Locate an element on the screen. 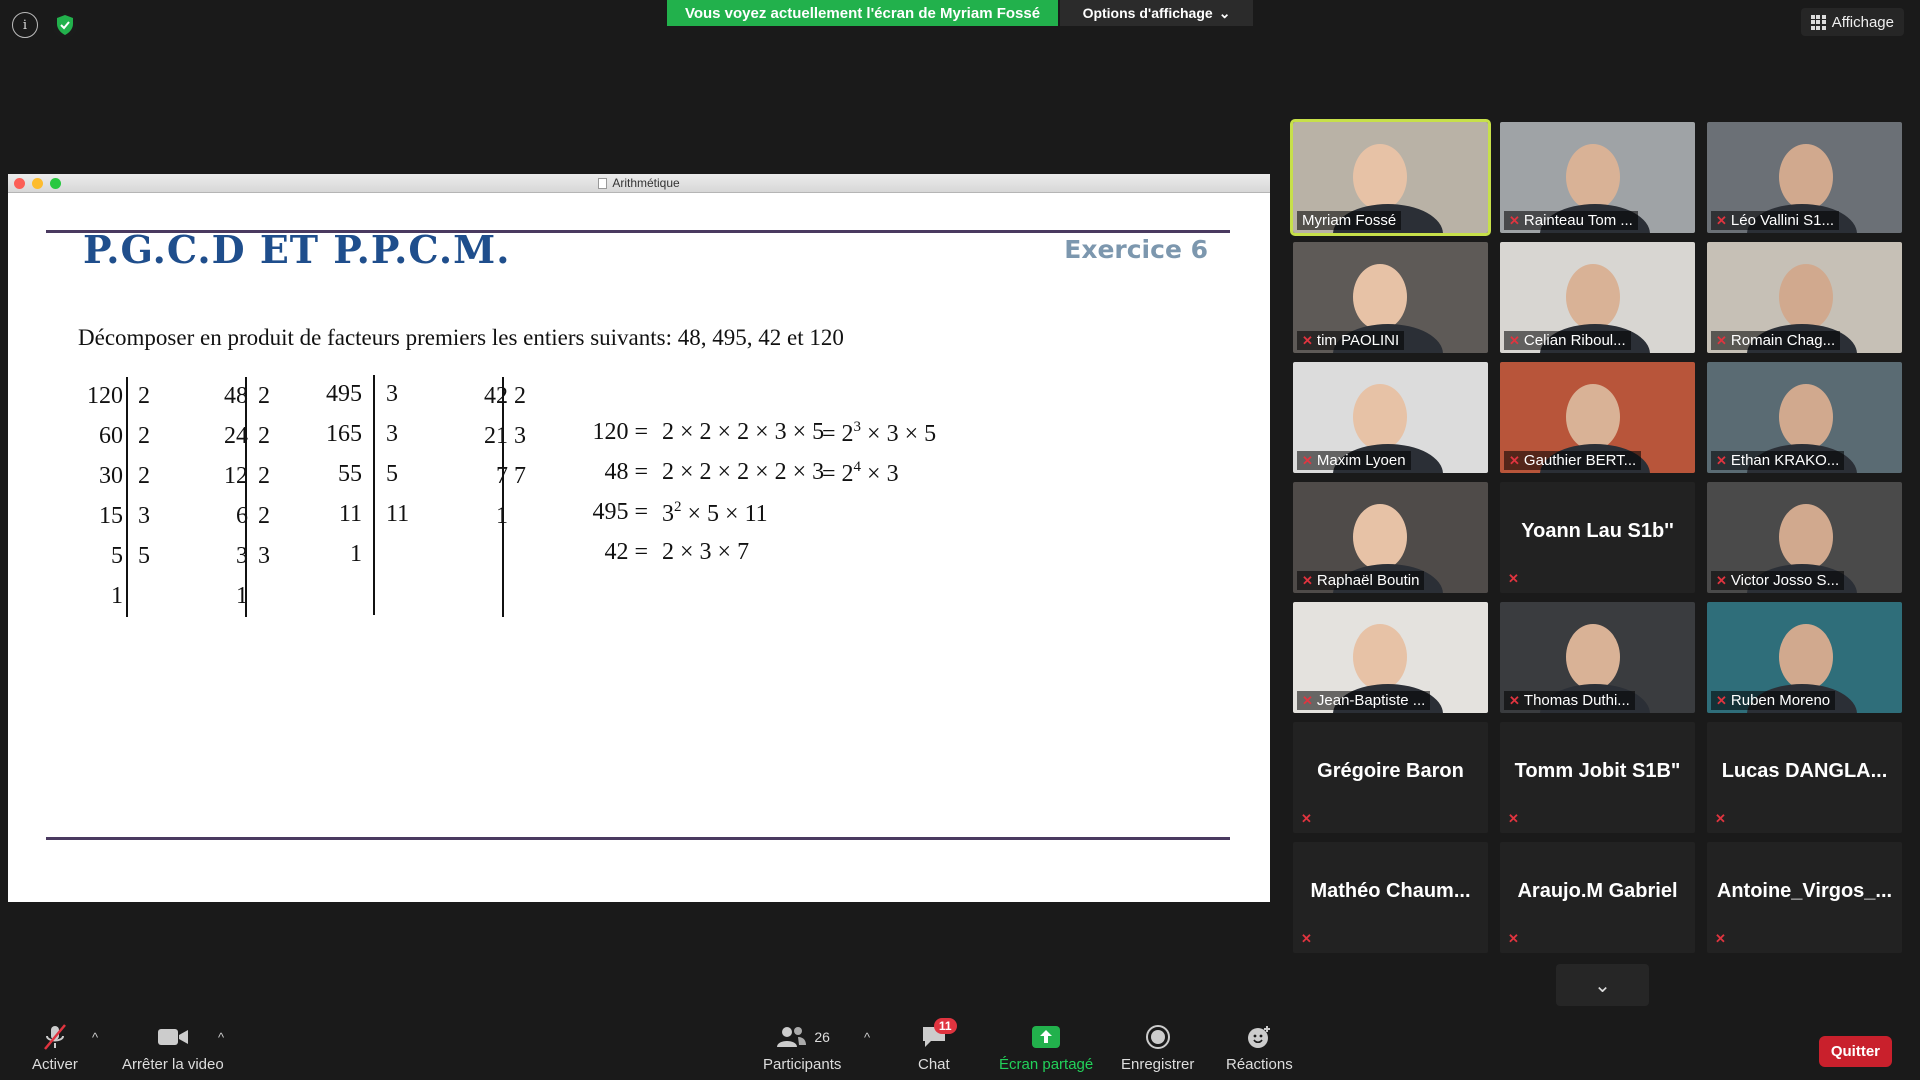 This screenshot has width=1920, height=1080. participant-tile: Antoine_Virgos_... ✕ is located at coordinates (1804, 897).